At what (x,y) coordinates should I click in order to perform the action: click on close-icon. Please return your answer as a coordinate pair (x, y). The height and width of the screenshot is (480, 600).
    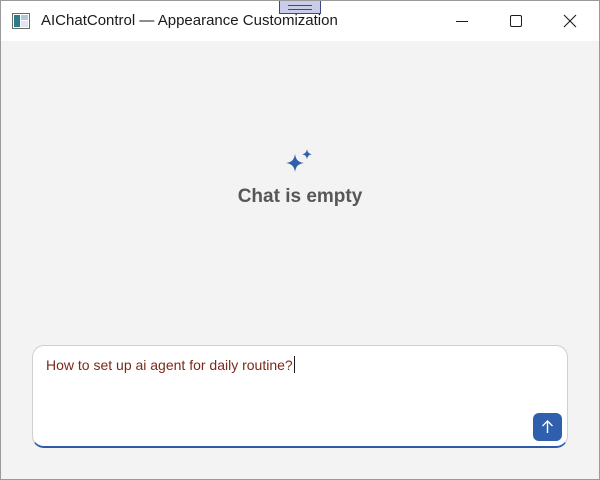
    Looking at the image, I should click on (570, 21).